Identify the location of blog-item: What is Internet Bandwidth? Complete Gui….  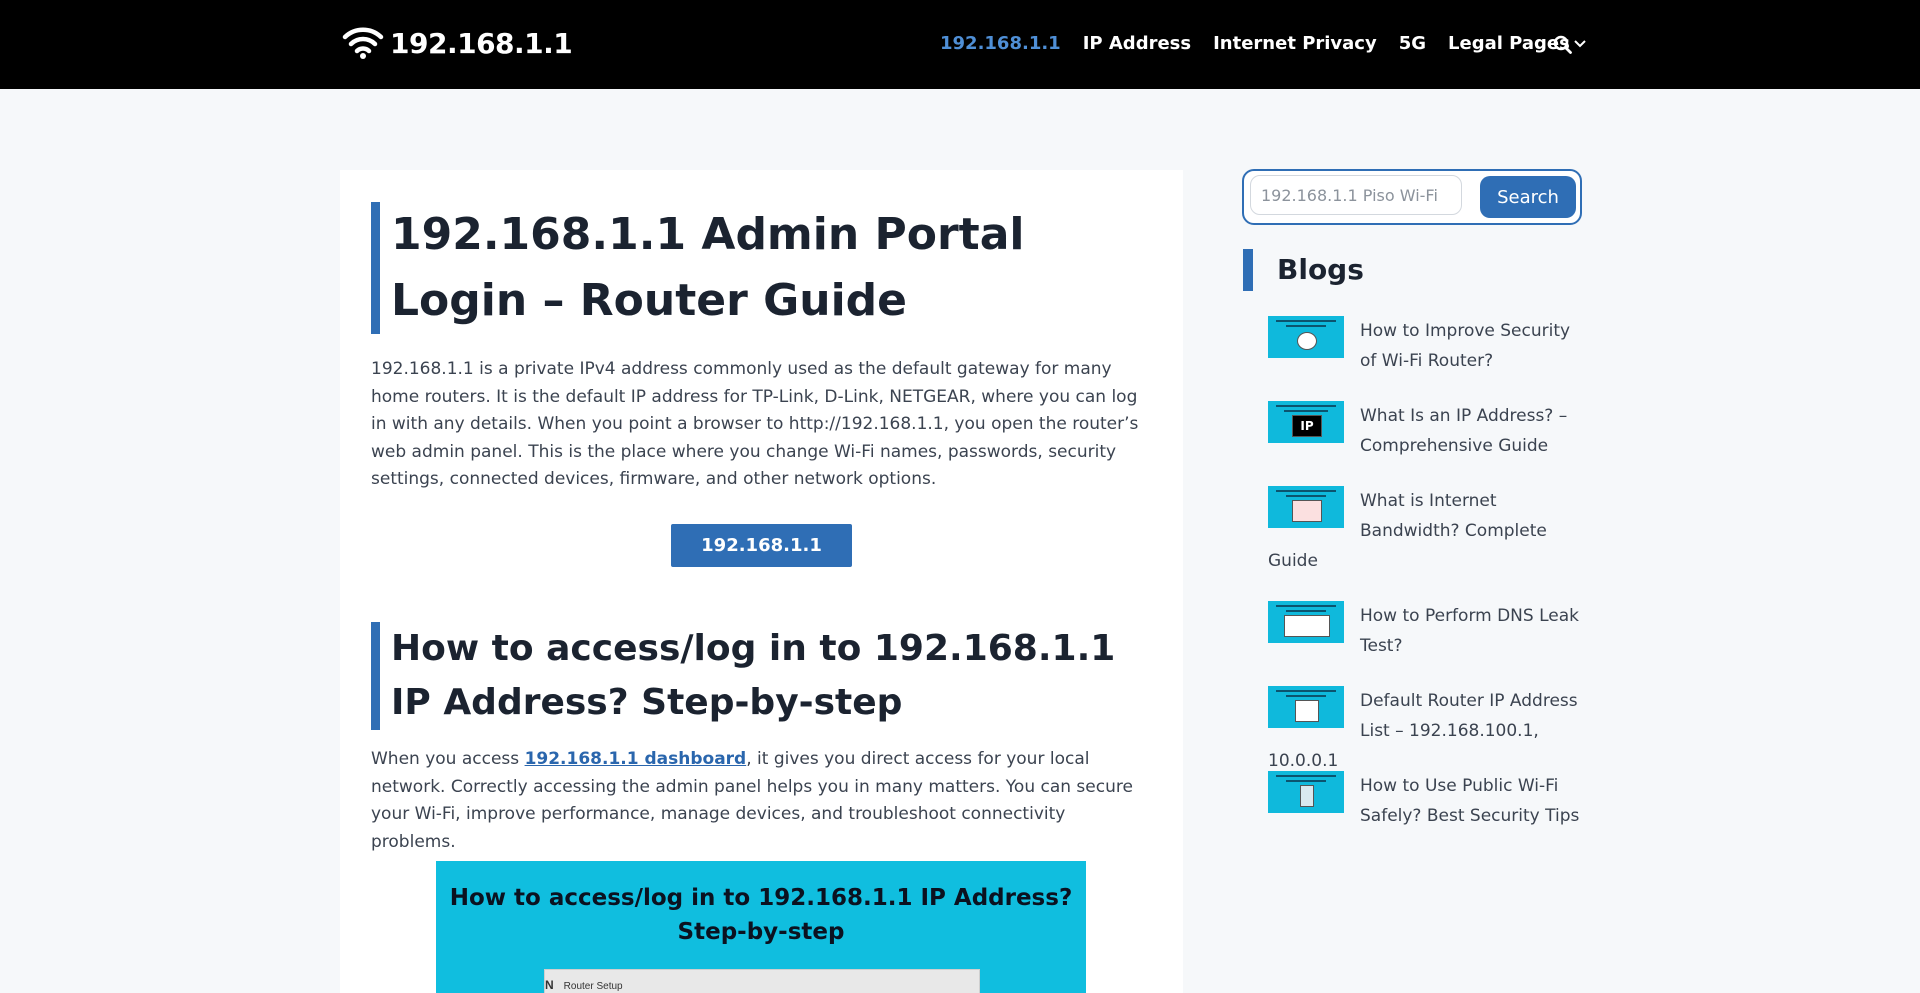
(1425, 531).